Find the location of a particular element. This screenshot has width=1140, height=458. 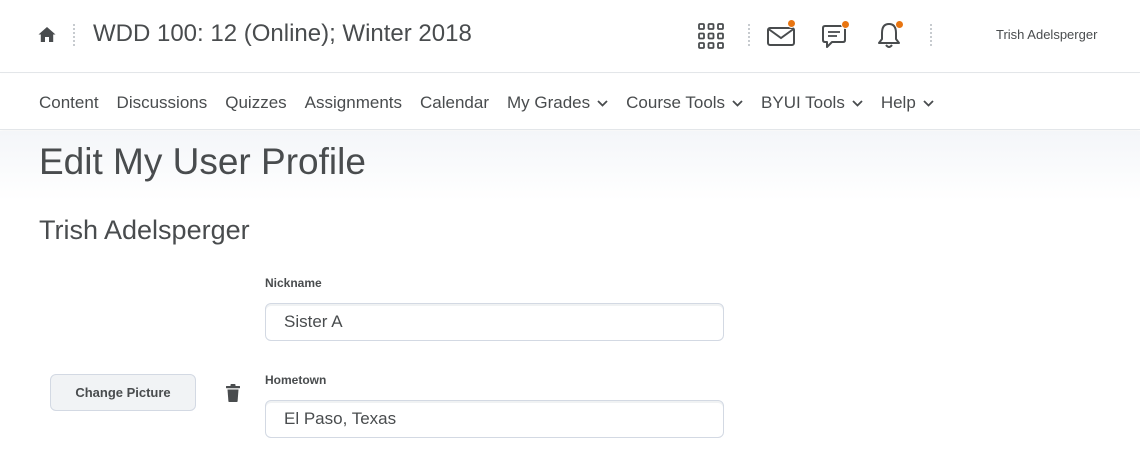

nav-item-discussions: Discussions is located at coordinates (162, 103).